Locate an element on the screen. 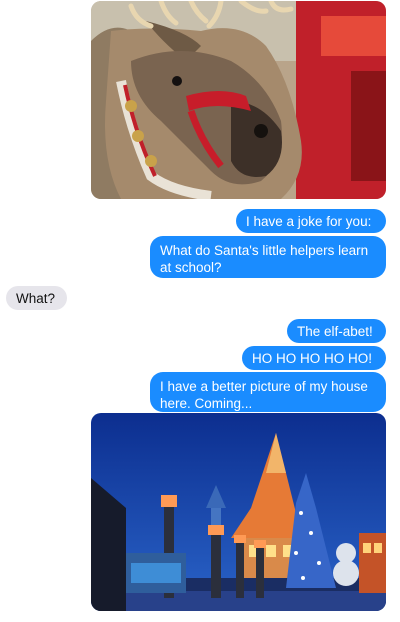 The width and height of the screenshot is (400, 622). message-text: The elf-abet! is located at coordinates (335, 331).